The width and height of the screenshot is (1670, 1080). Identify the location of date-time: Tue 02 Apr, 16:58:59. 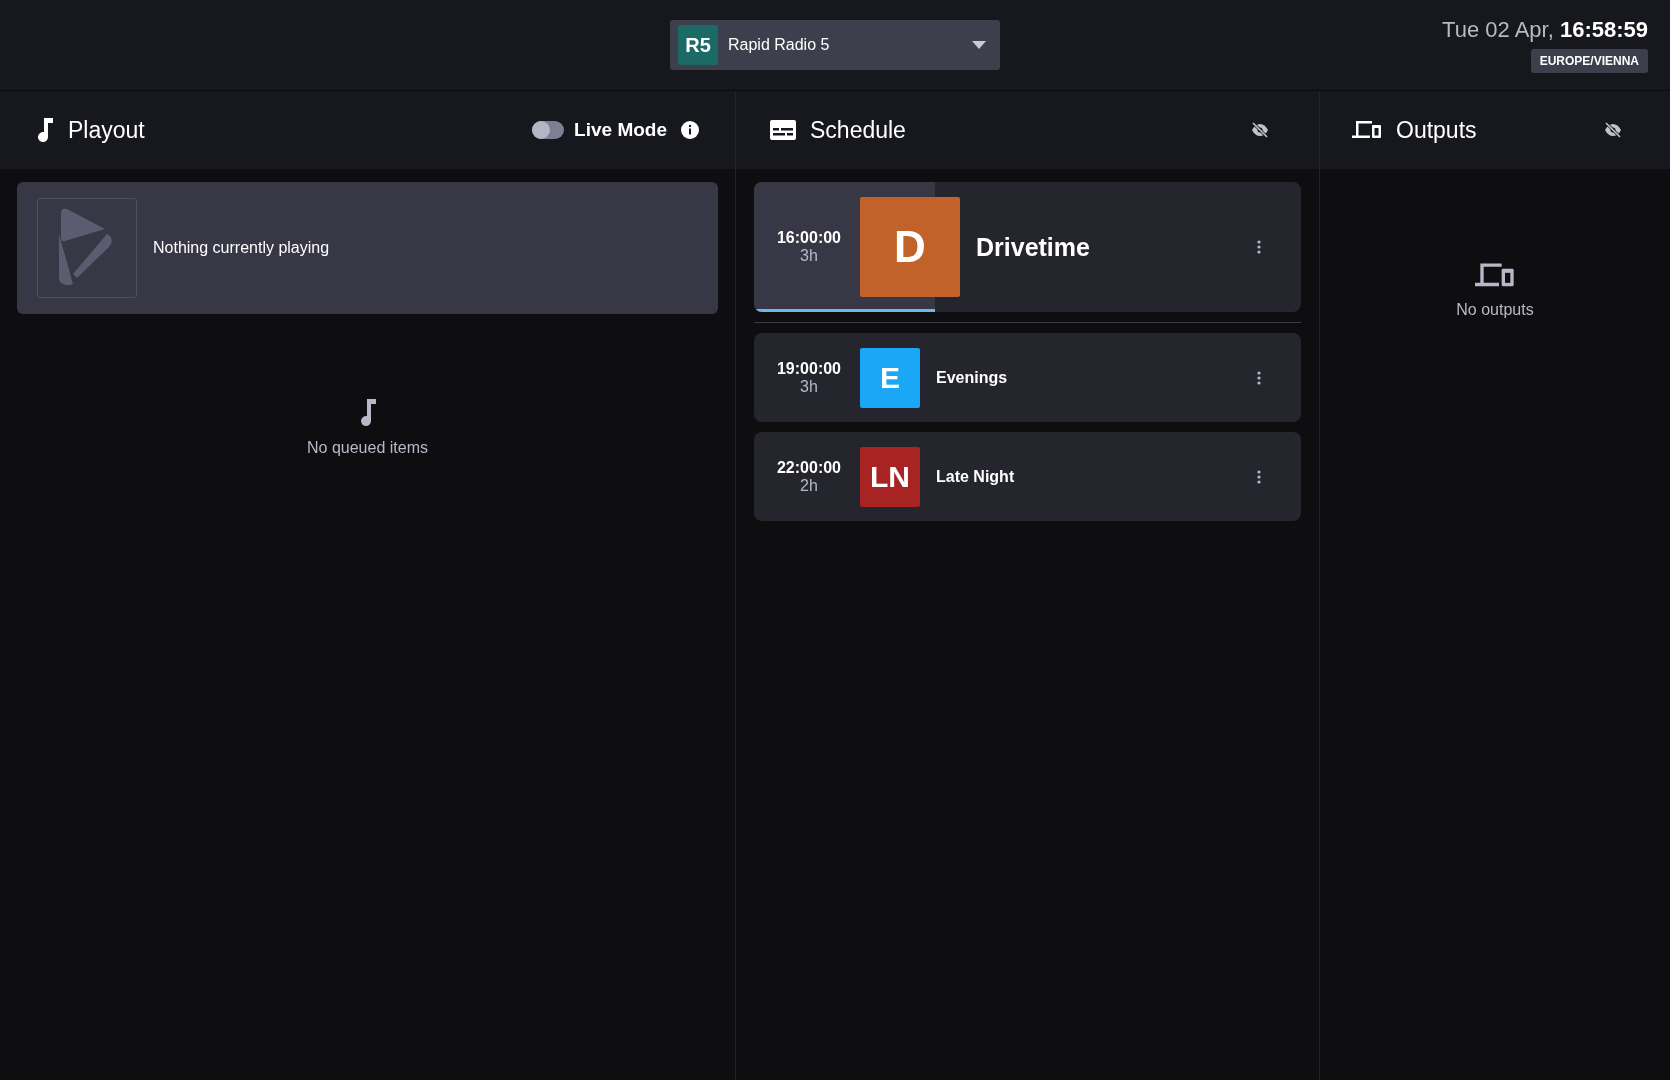
(1545, 30).